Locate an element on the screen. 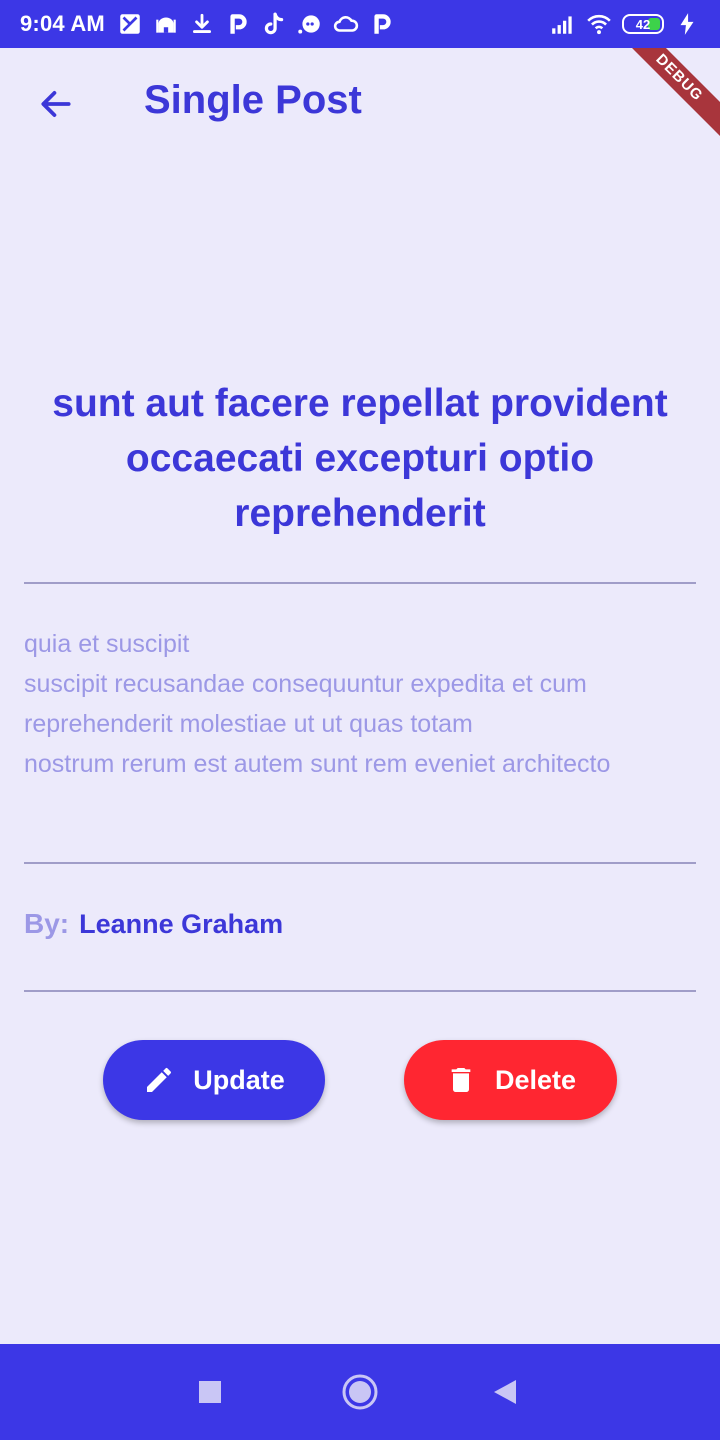  recents-button is located at coordinates (210, 1392).